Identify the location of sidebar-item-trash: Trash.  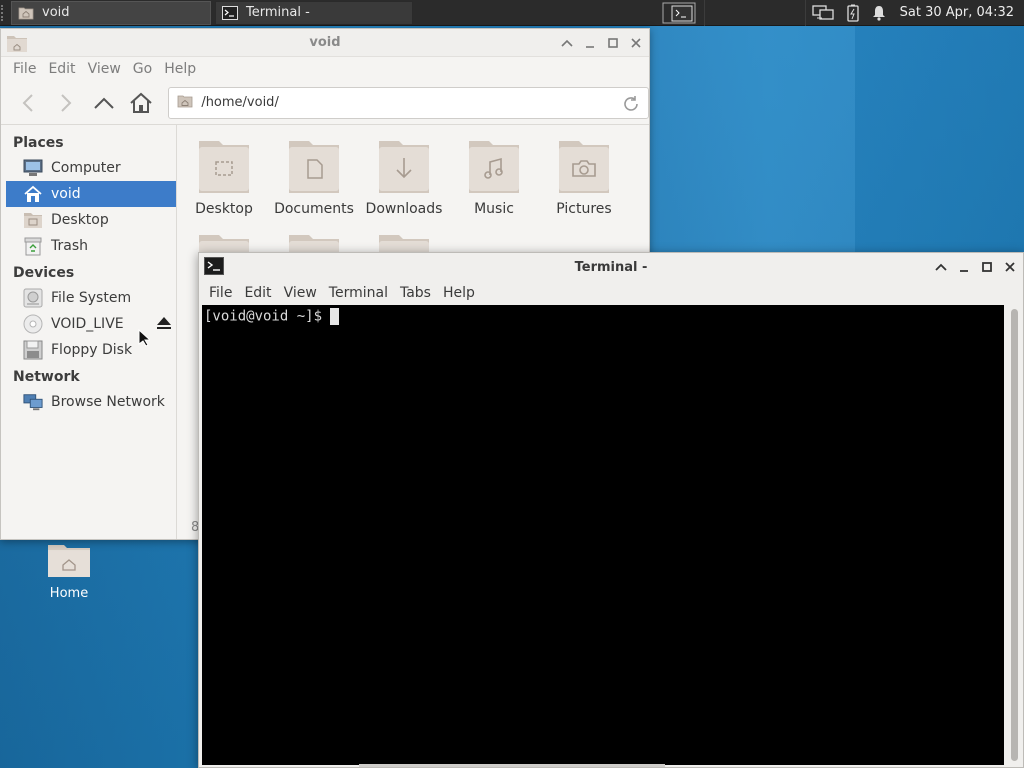
(88, 246).